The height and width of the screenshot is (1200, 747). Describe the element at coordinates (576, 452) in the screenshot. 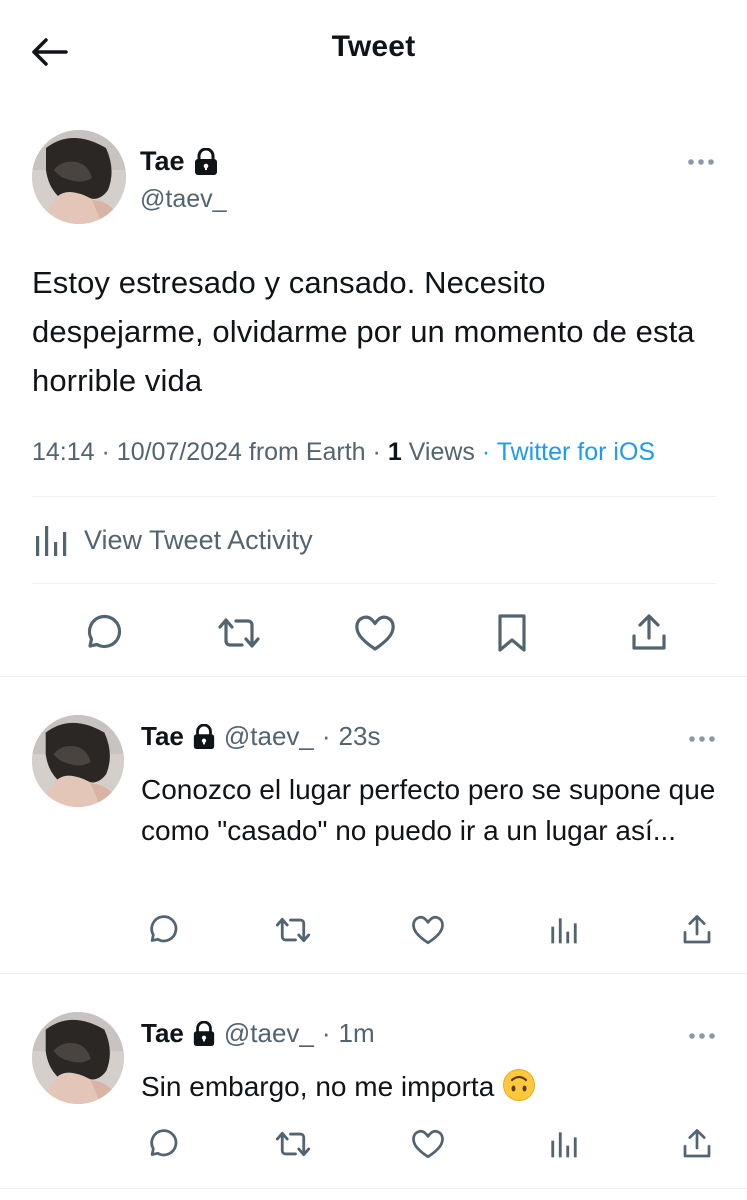

I see `tweet-source-link: Twitter for iOS` at that location.